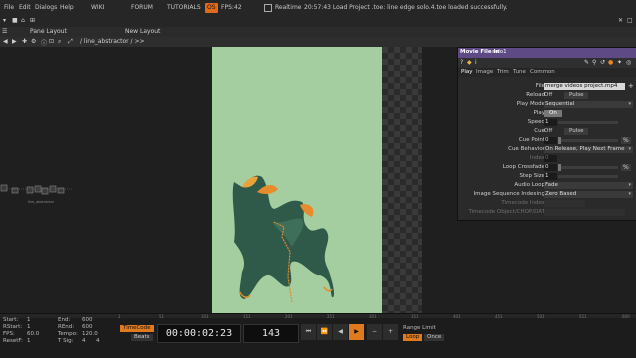  I want to click on speed-slider, so click(588, 122).